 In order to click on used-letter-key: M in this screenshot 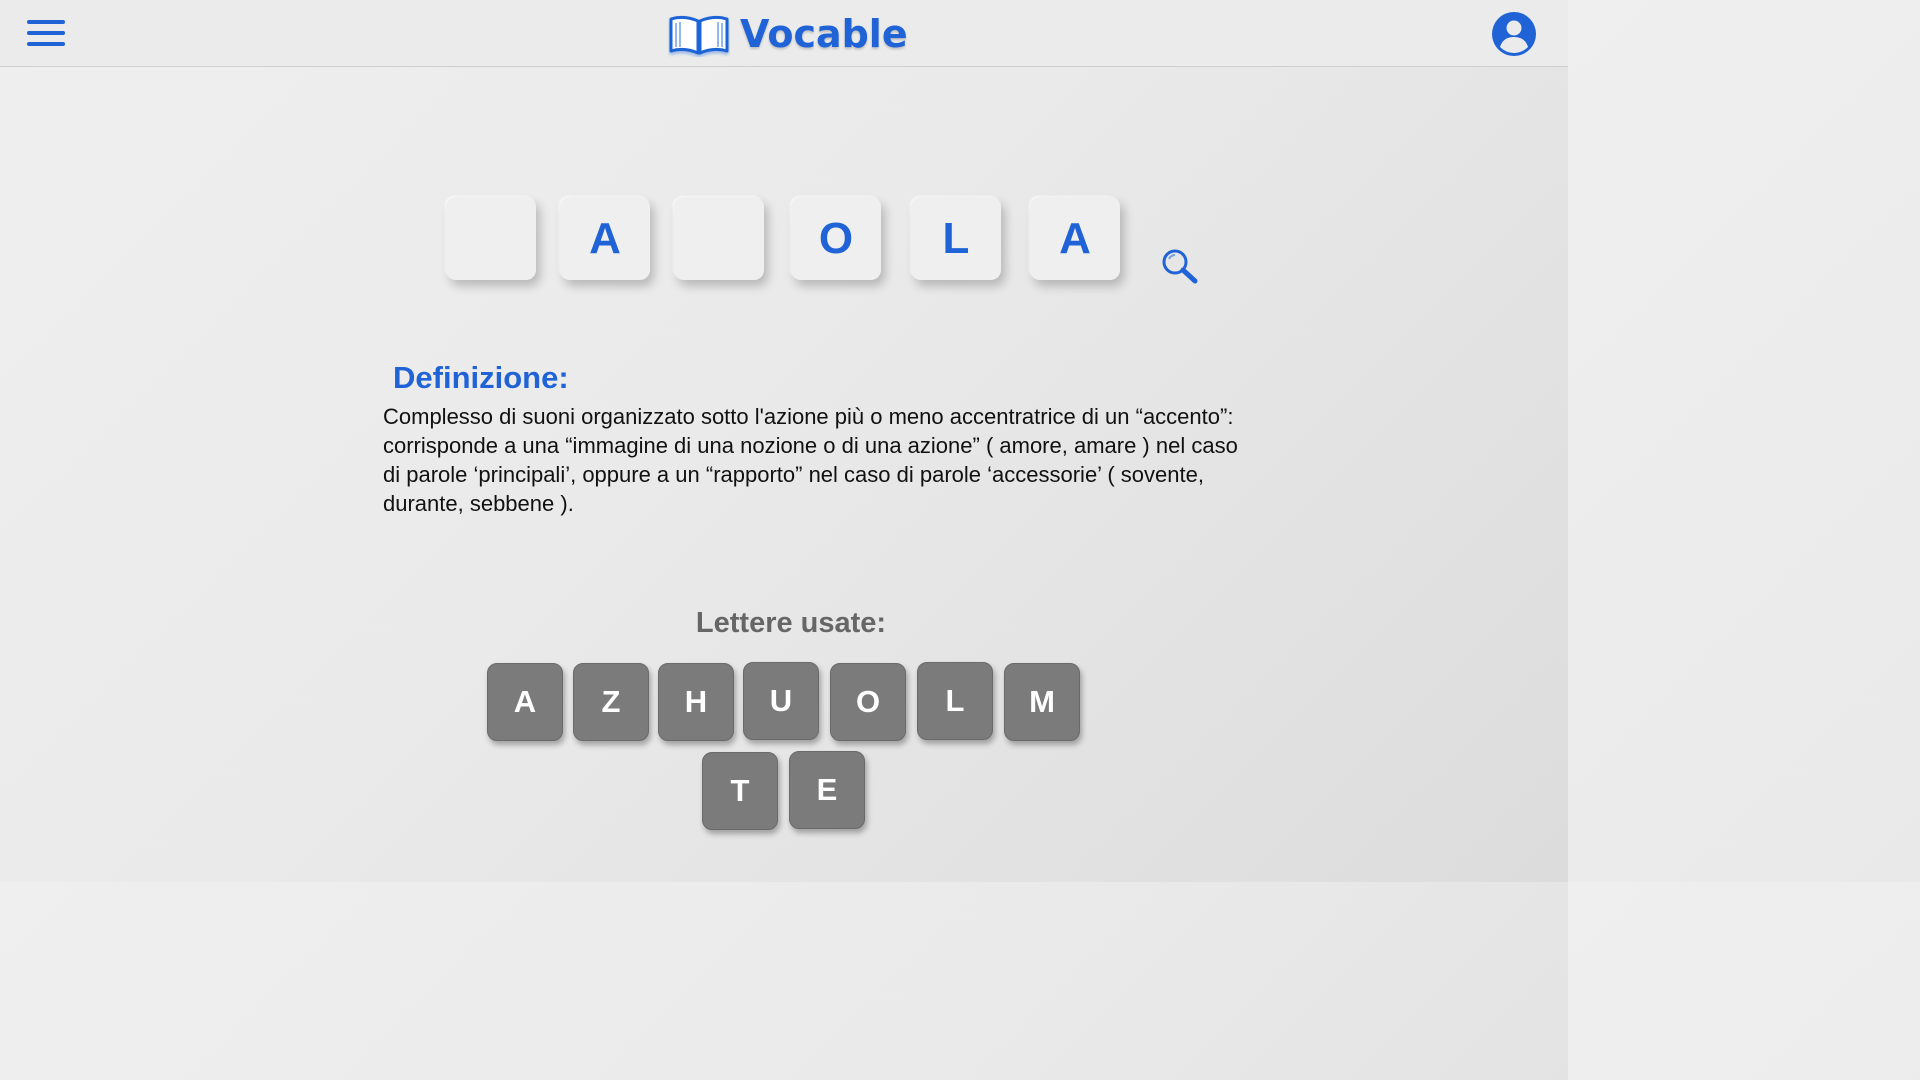, I will do `click(1042, 702)`.